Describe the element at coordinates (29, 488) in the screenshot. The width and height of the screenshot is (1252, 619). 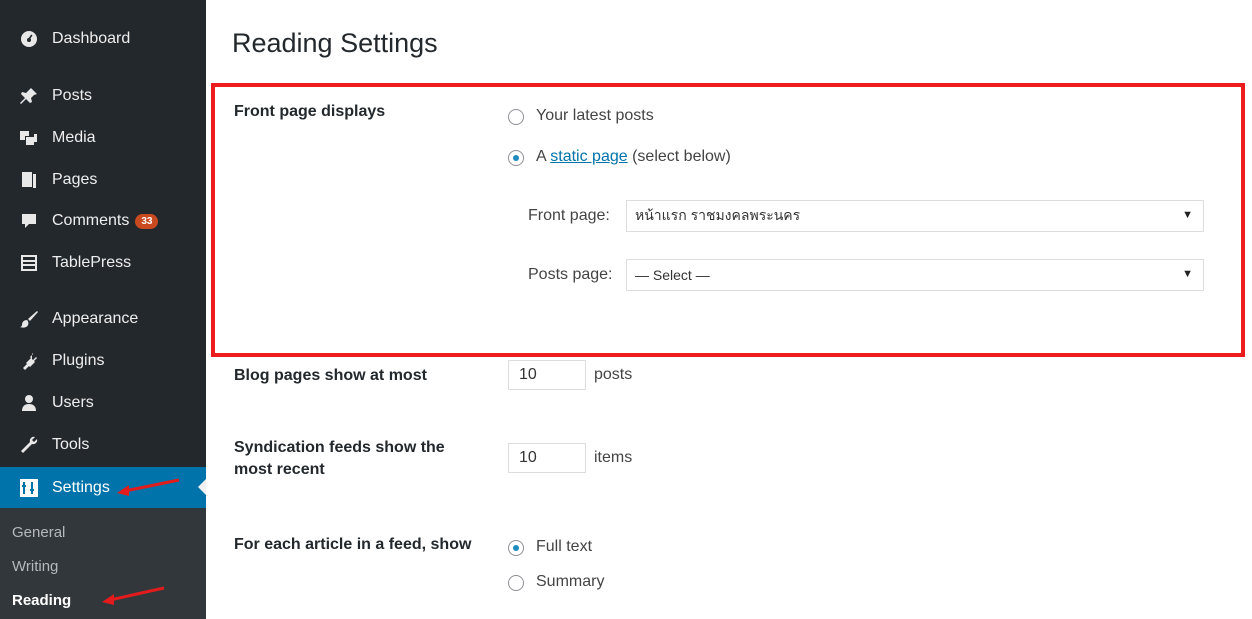
I see `settings-icon` at that location.